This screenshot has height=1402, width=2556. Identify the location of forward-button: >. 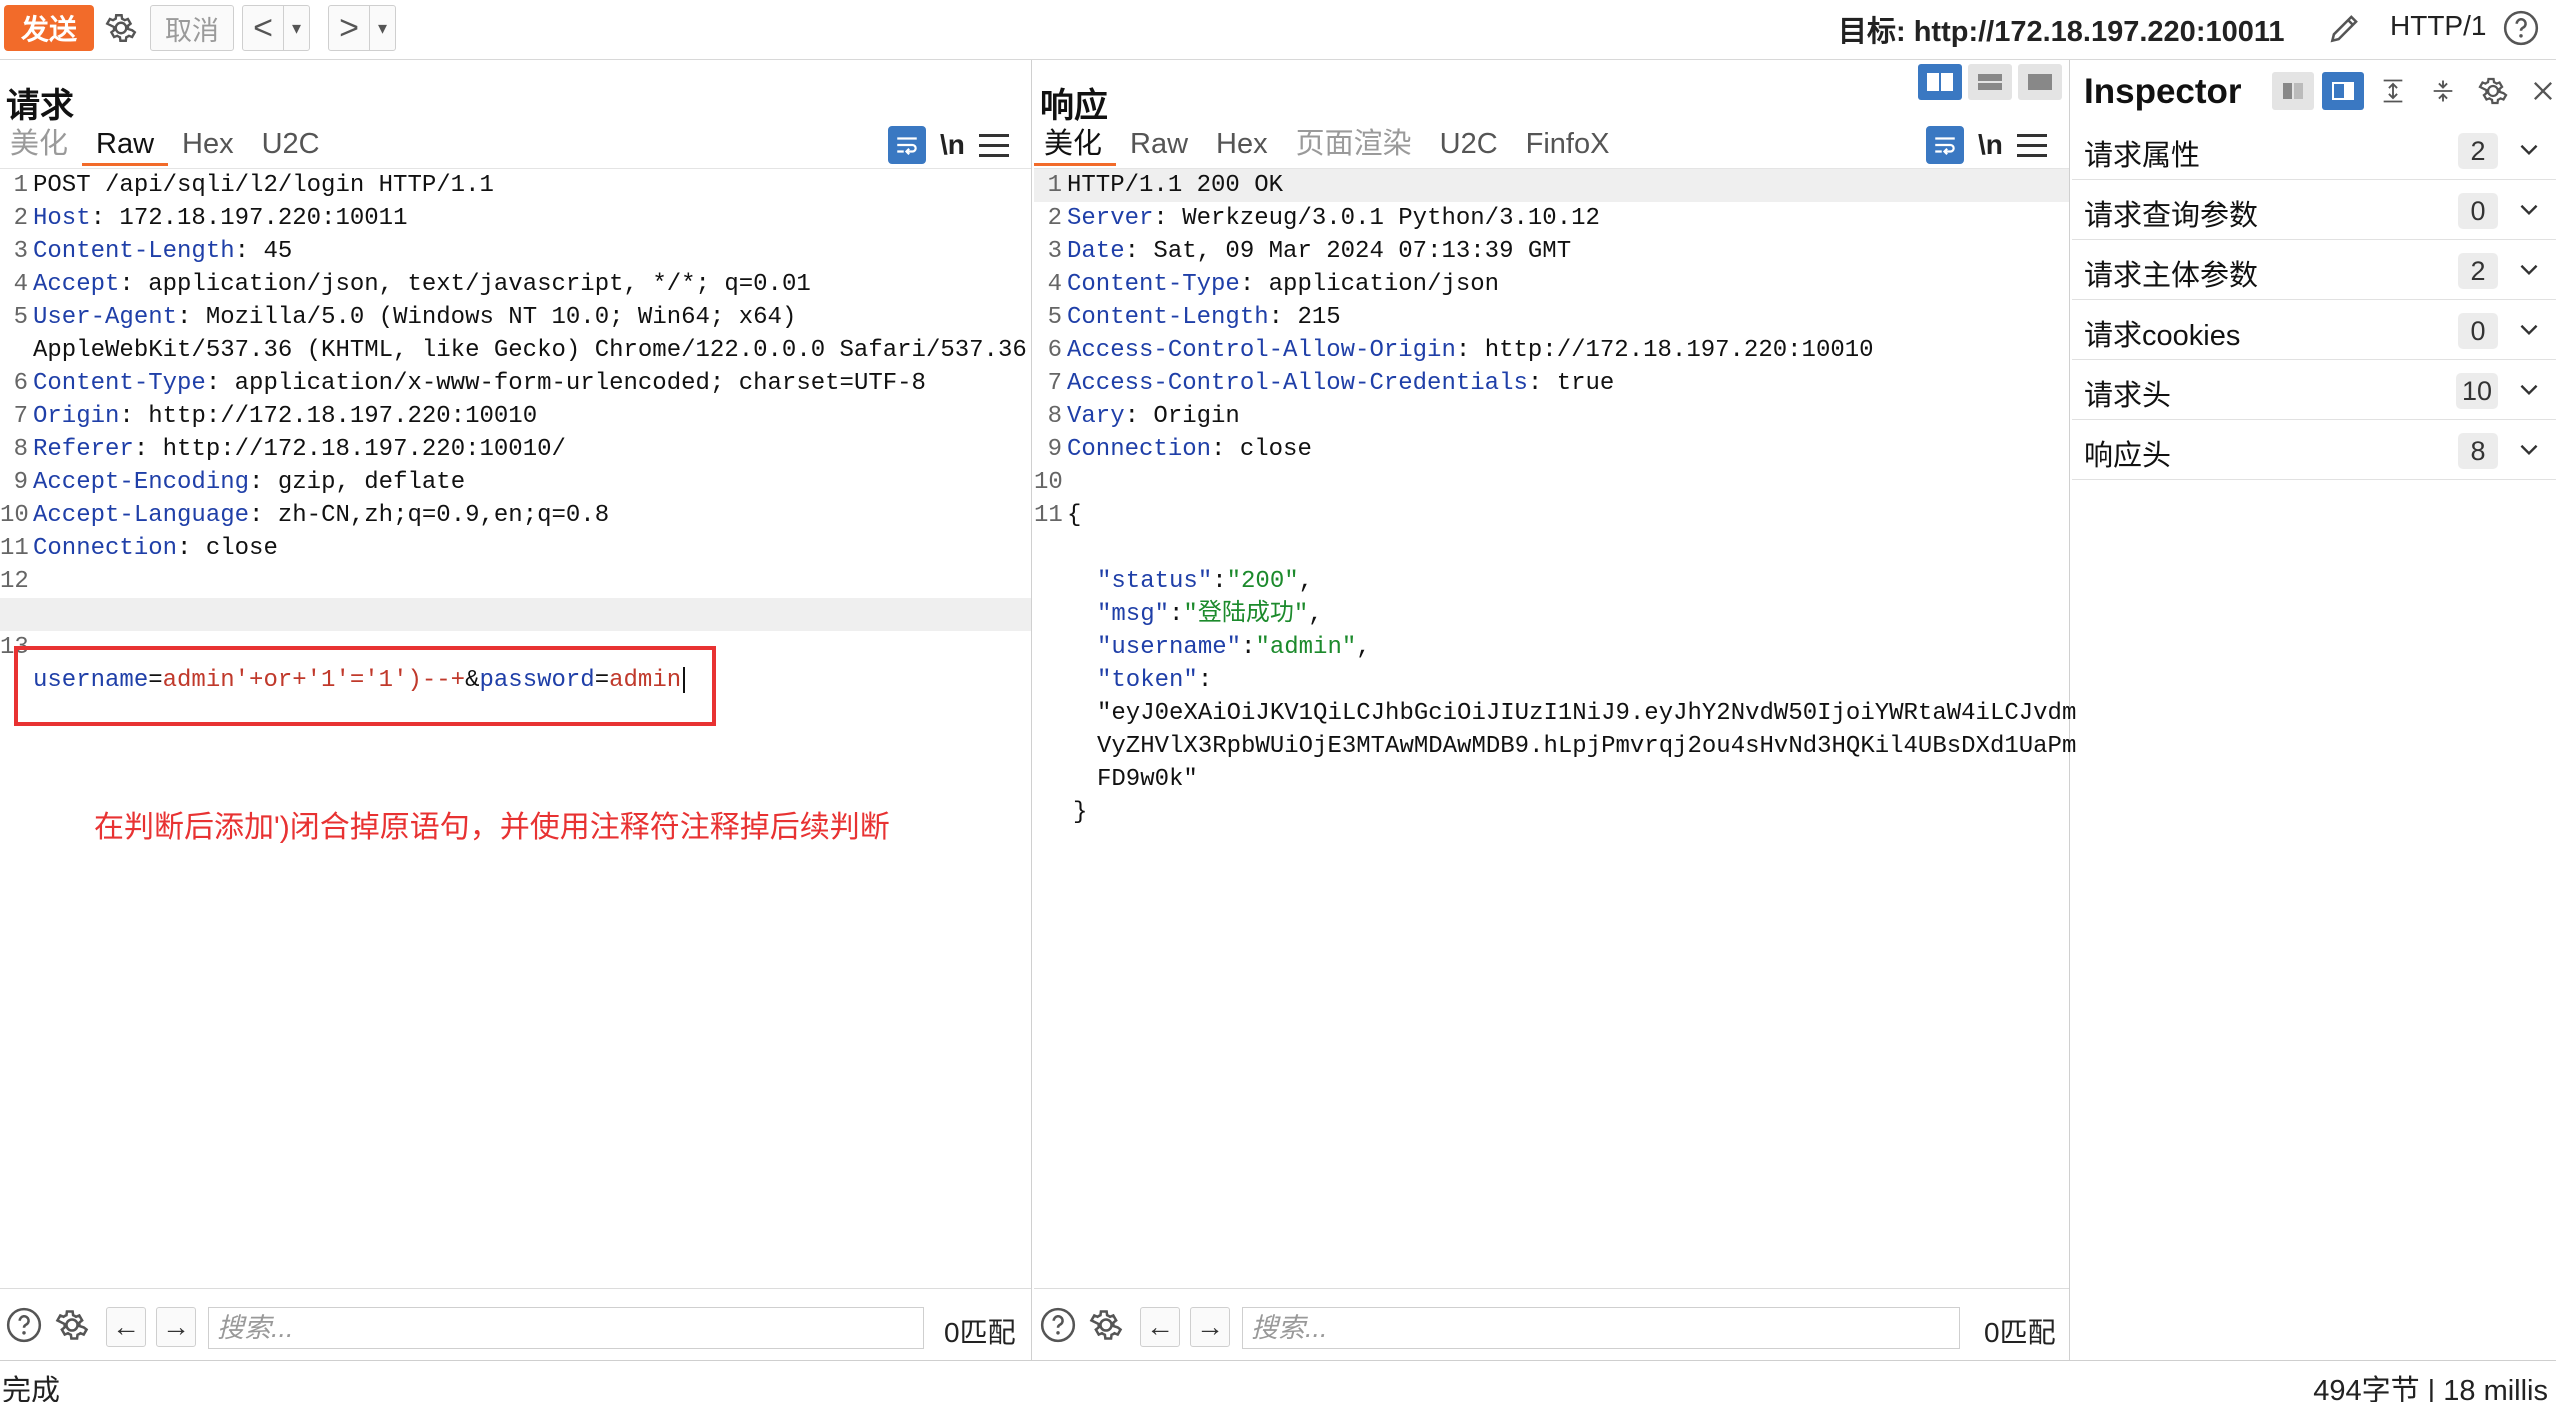
(349, 28).